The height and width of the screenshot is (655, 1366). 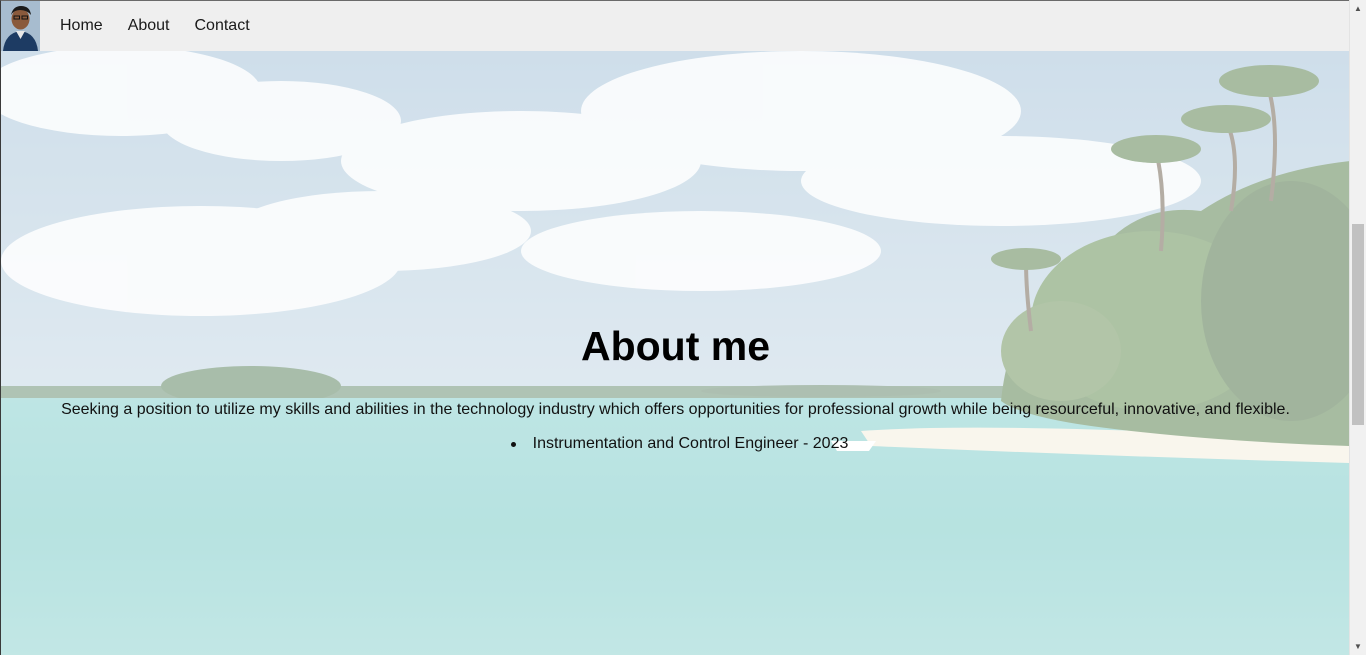 What do you see at coordinates (20, 26) in the screenshot?
I see `profile-avatar` at bounding box center [20, 26].